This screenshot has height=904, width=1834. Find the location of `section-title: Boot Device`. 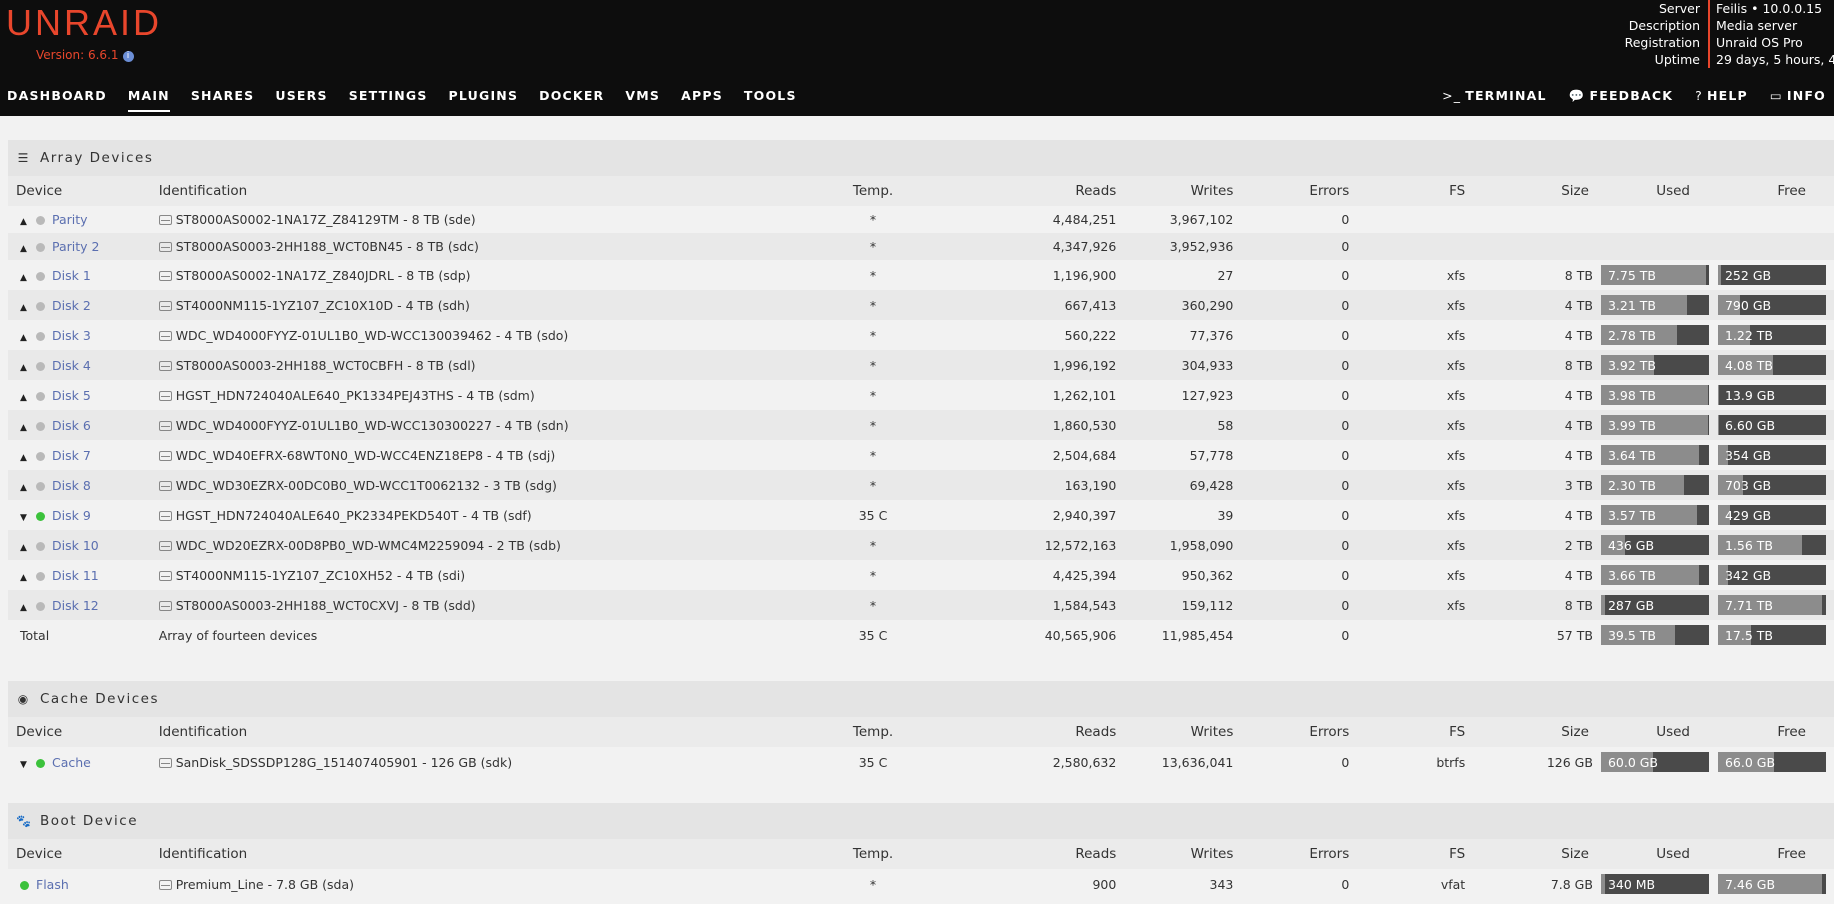

section-title: Boot Device is located at coordinates (89, 821).